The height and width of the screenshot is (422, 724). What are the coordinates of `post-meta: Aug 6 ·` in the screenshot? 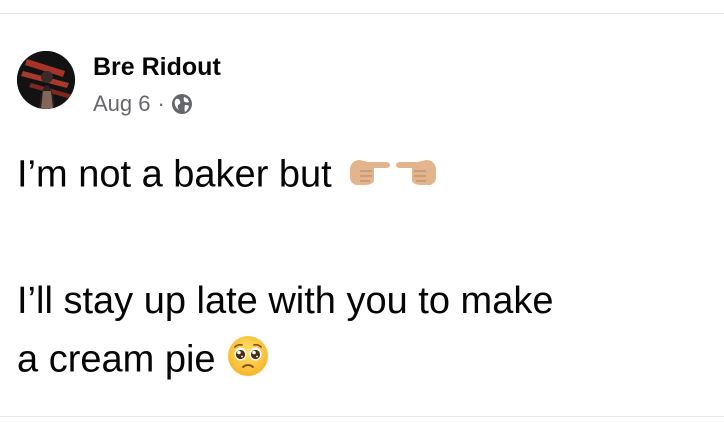 It's located at (143, 104).